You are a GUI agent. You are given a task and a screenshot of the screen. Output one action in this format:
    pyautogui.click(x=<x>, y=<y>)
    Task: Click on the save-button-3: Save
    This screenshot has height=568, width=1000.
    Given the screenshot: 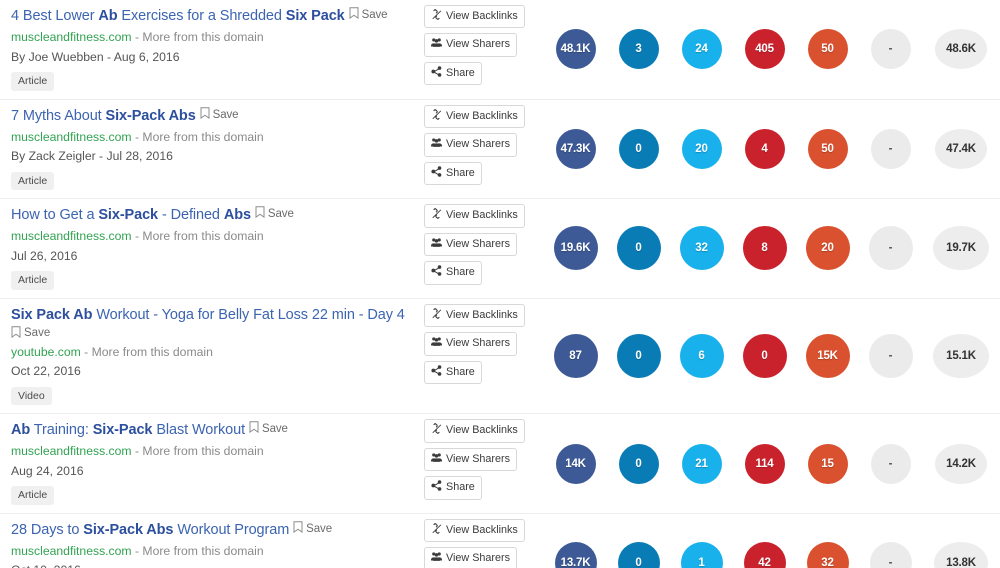 What is the action you would take?
    pyautogui.click(x=212, y=333)
    